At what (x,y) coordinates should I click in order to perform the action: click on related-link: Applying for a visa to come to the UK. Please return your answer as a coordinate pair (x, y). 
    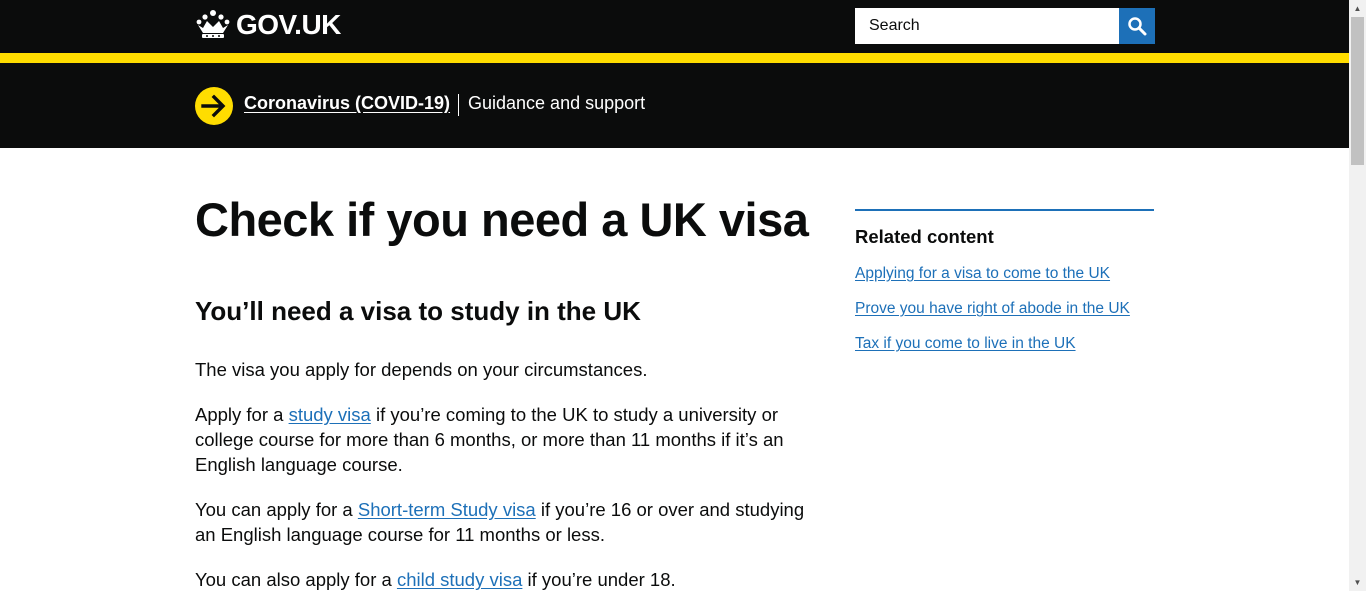
    Looking at the image, I should click on (982, 274).